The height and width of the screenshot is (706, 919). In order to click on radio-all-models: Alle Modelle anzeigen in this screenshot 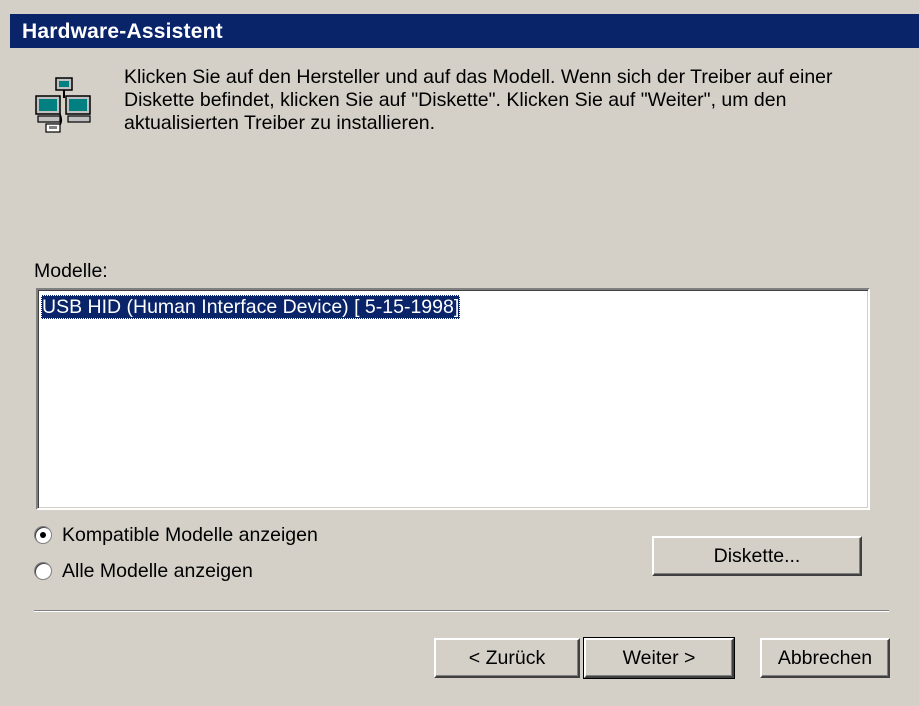, I will do `click(143, 571)`.